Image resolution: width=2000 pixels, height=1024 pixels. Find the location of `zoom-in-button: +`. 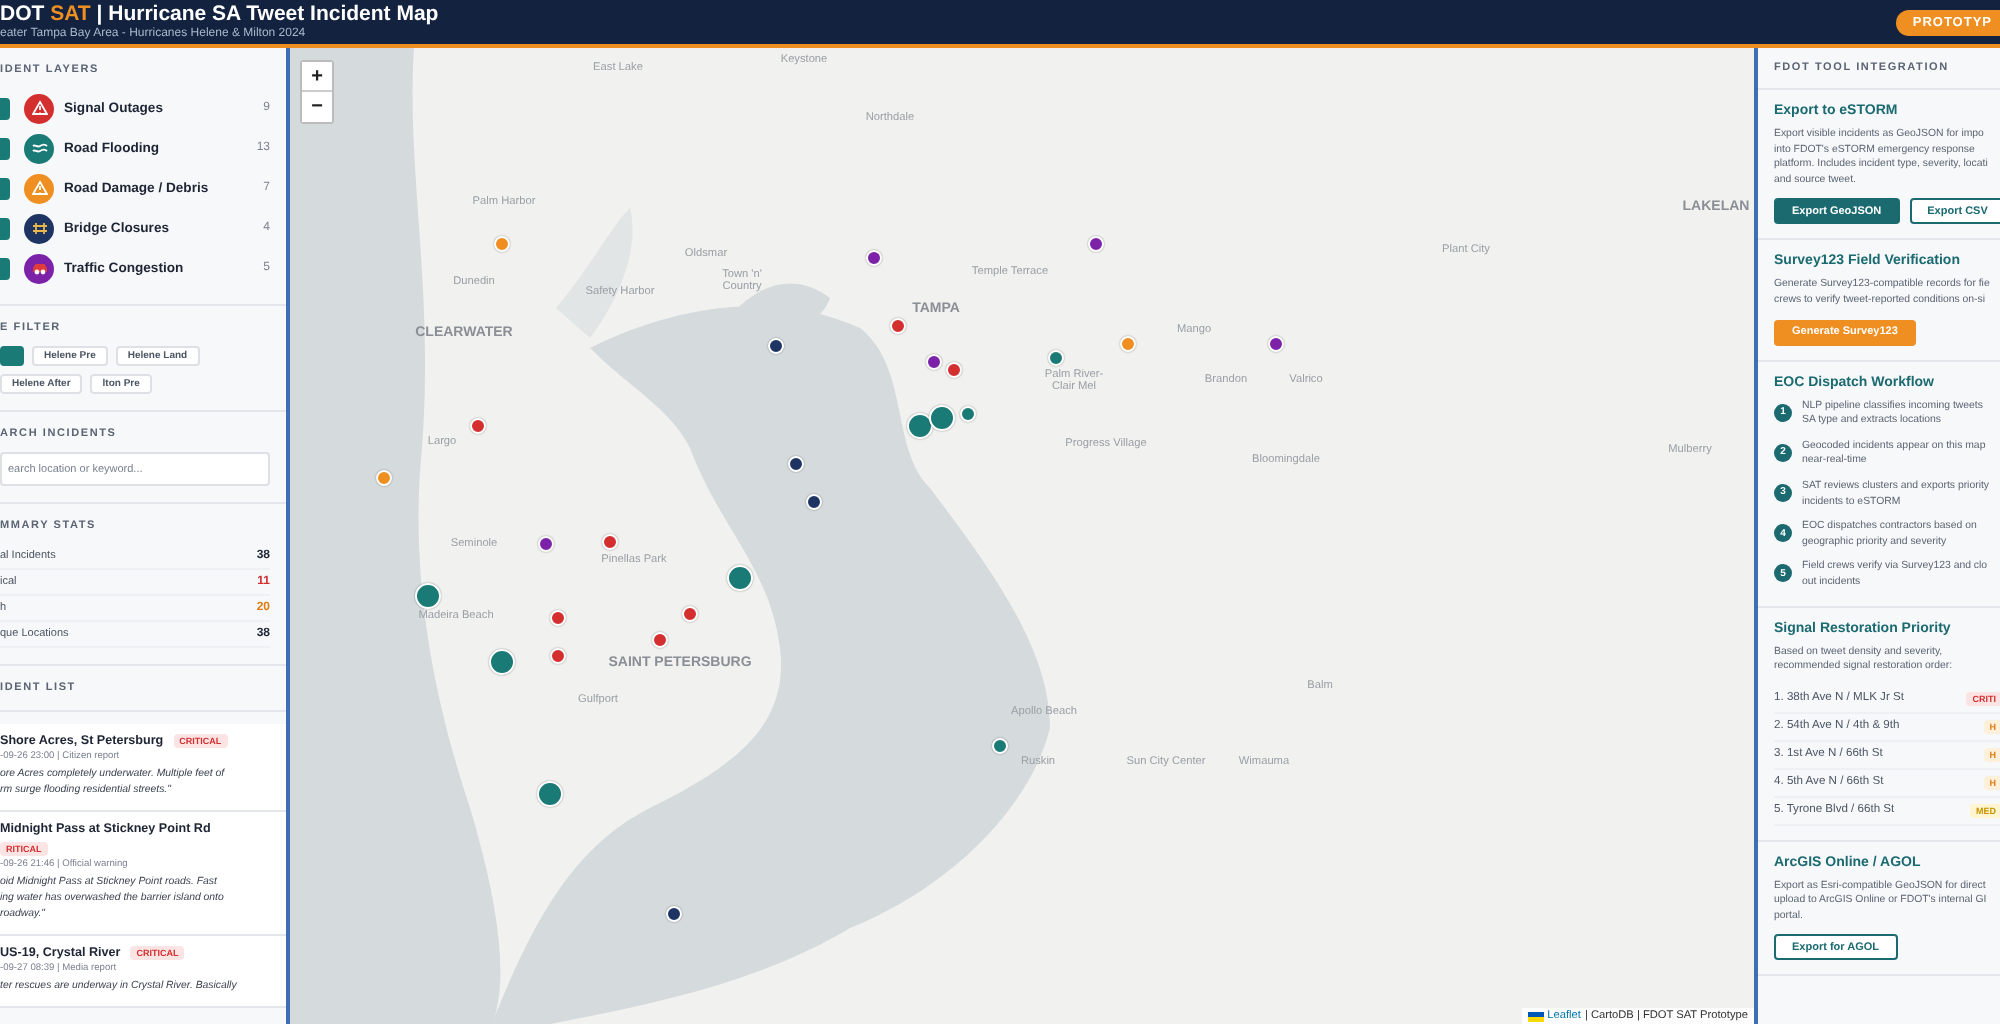

zoom-in-button: + is located at coordinates (317, 77).